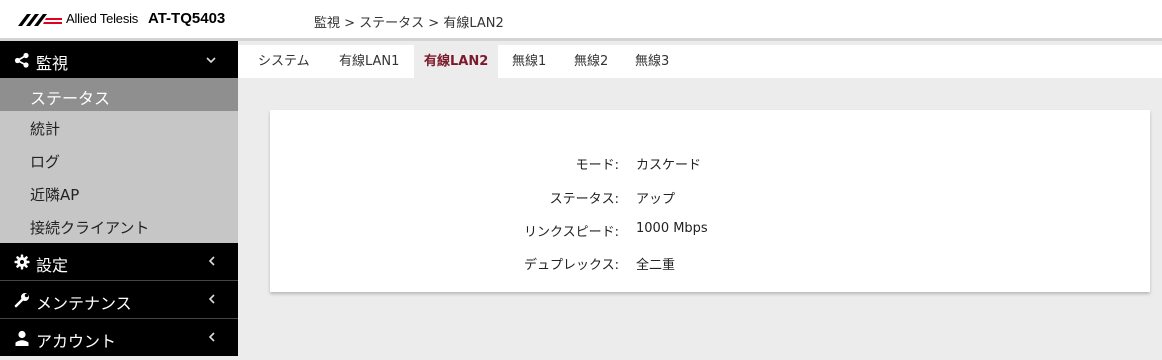 This screenshot has height=360, width=1162. I want to click on sidebar-section-label: メンテナンス, so click(84, 303).